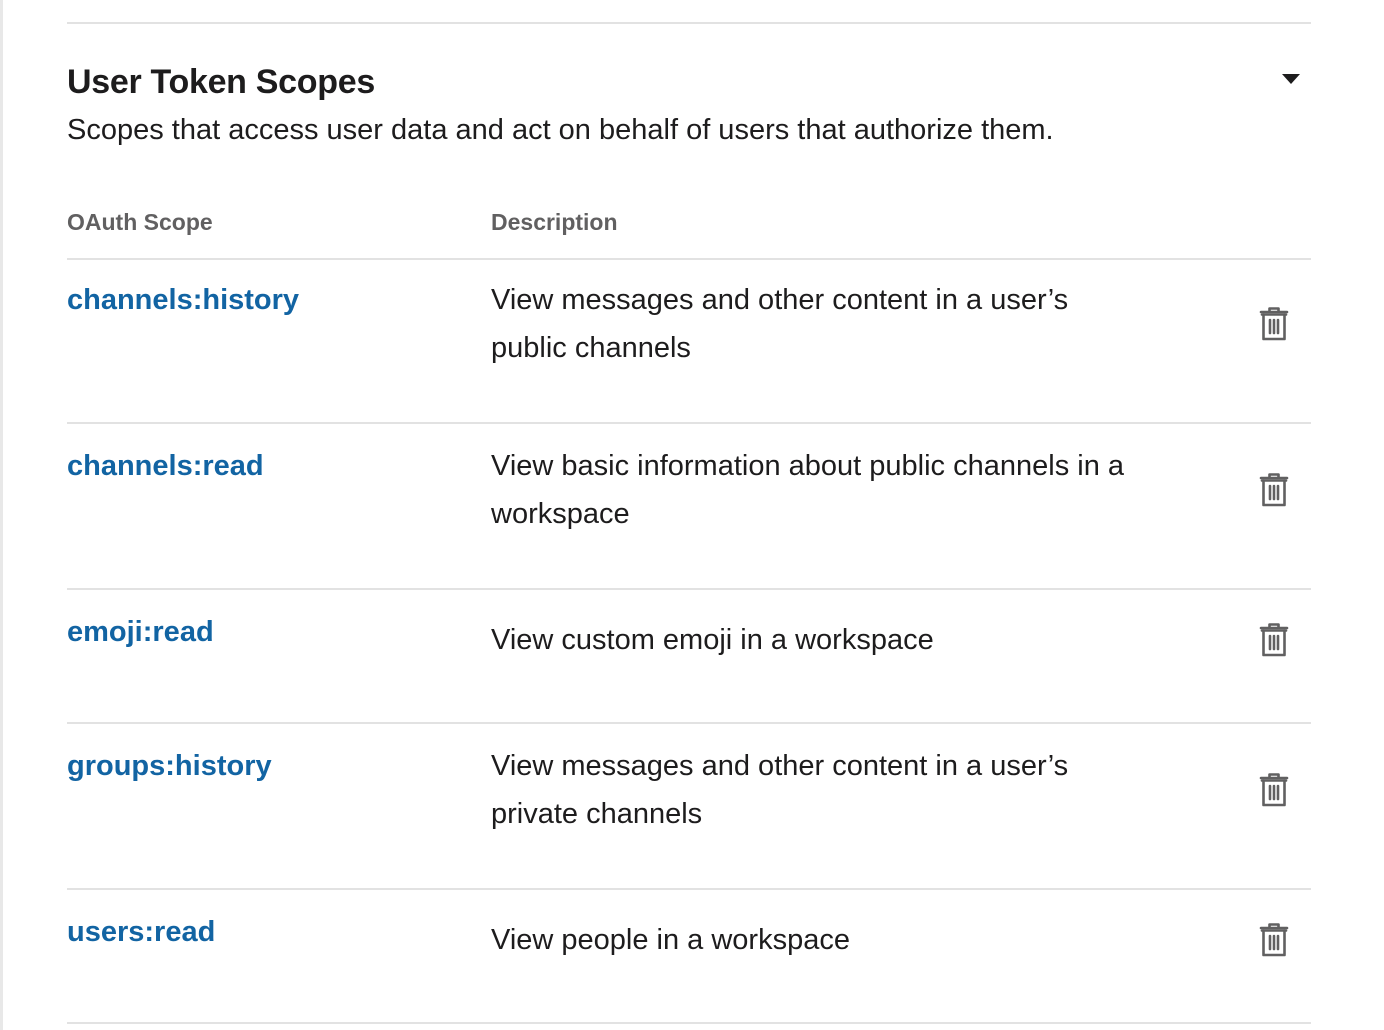 The height and width of the screenshot is (1030, 1384). I want to click on scope-link-channels-read: channels:read, so click(165, 466).